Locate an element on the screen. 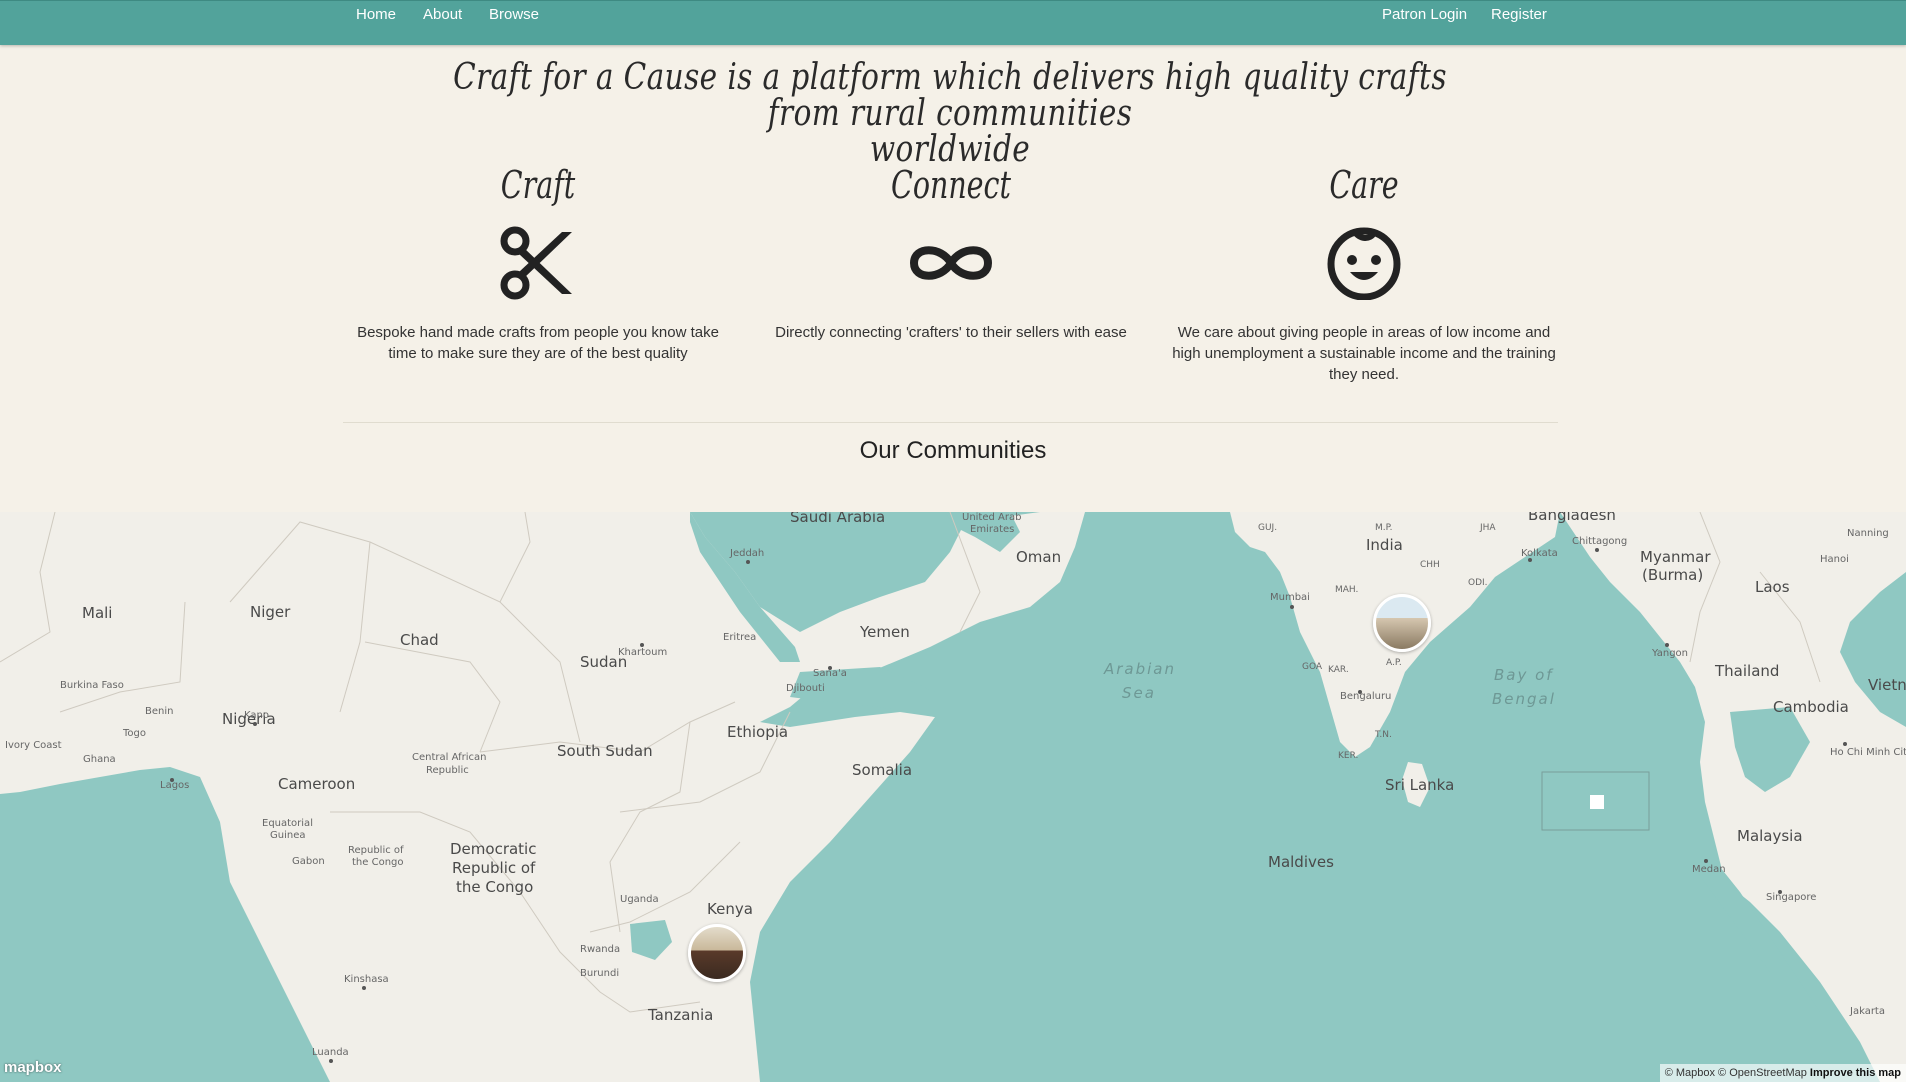 This screenshot has height=1082, width=1906. svg-text: M.P. is located at coordinates (1384, 528).